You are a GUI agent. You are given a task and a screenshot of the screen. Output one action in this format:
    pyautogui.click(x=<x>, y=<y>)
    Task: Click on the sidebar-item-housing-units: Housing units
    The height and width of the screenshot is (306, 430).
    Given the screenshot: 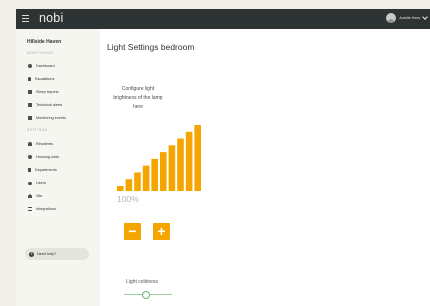 What is the action you would take?
    pyautogui.click(x=43, y=157)
    